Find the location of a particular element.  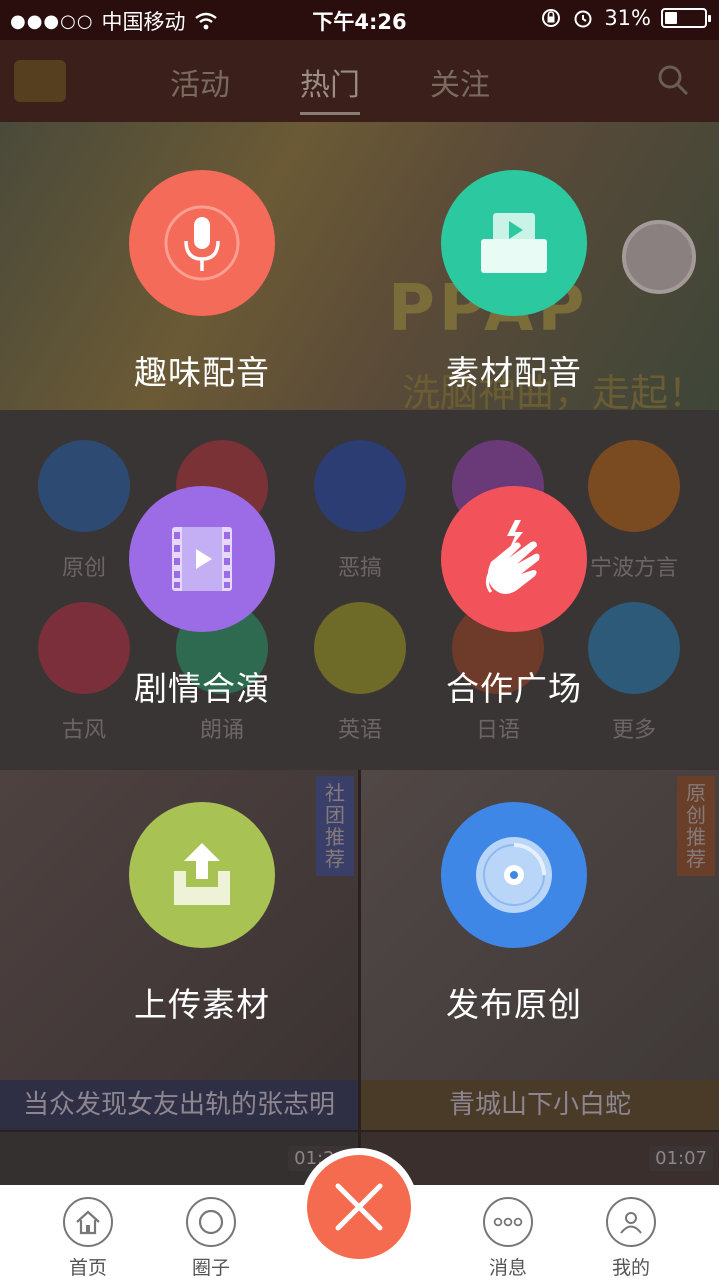

feed-card: 01:26 is located at coordinates (179, 1158).